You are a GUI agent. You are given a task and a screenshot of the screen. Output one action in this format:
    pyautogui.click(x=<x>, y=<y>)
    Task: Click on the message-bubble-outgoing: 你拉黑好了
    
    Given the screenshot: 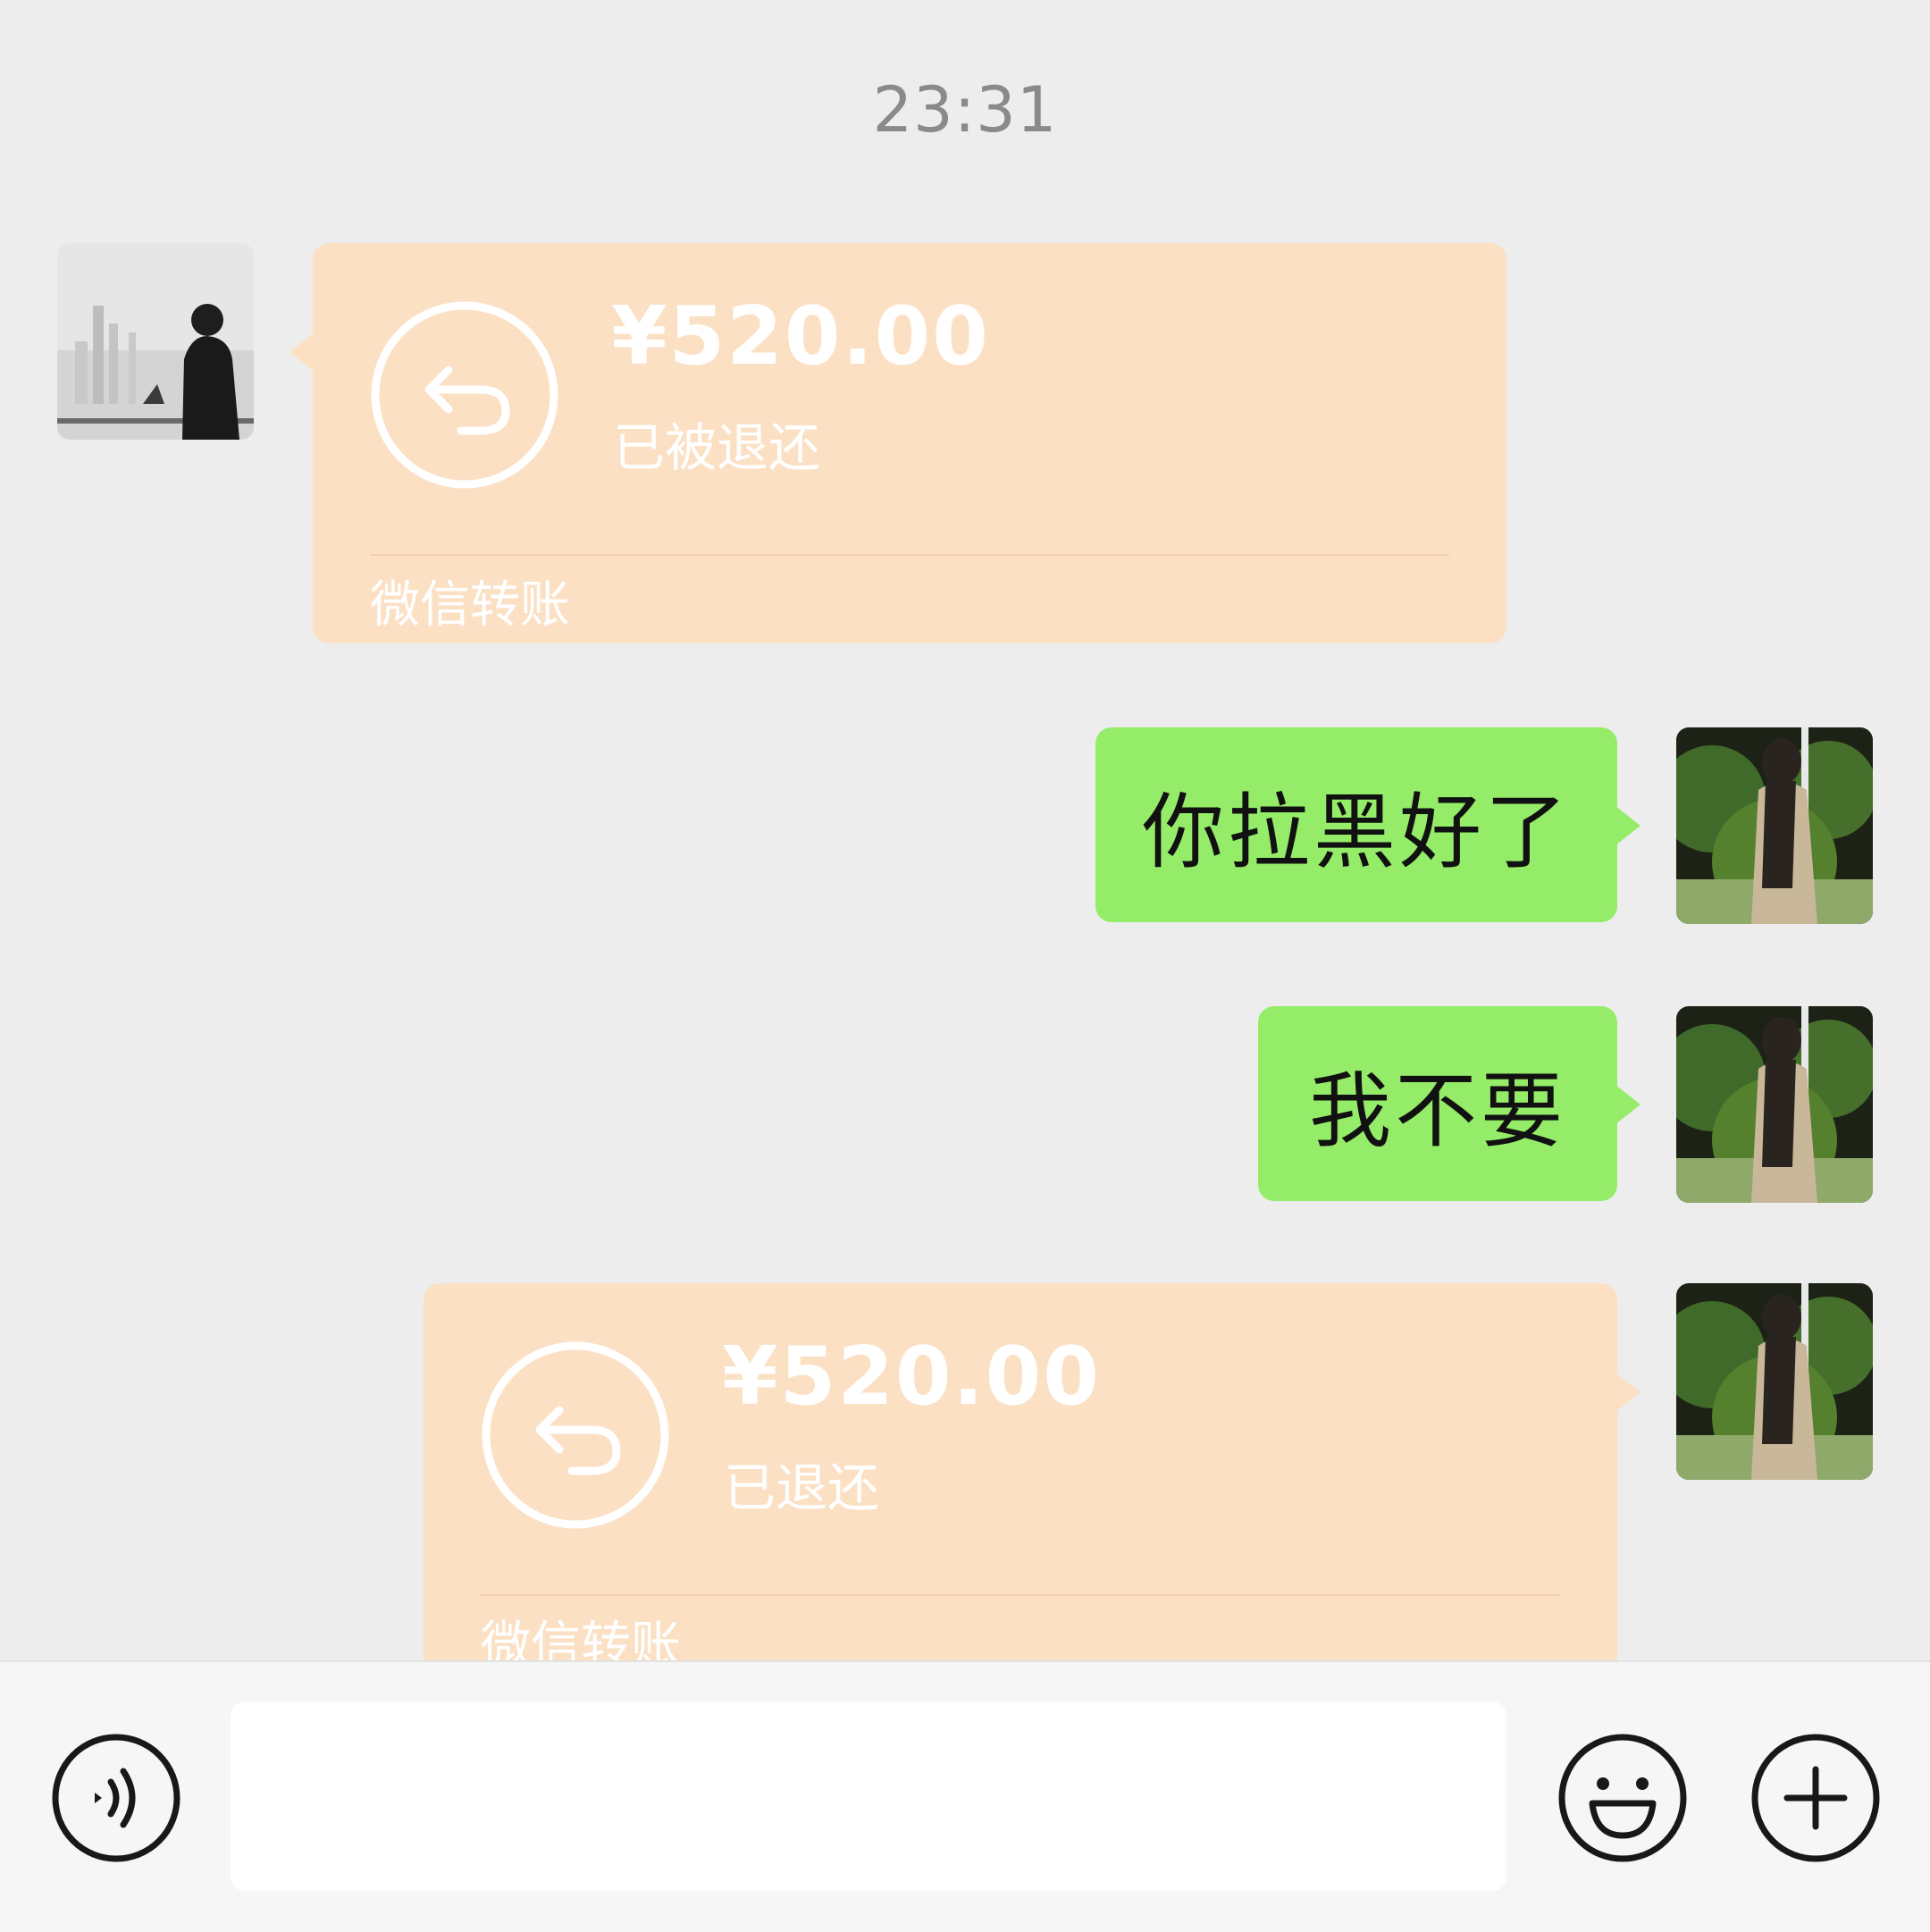 What is the action you would take?
    pyautogui.click(x=1367, y=824)
    